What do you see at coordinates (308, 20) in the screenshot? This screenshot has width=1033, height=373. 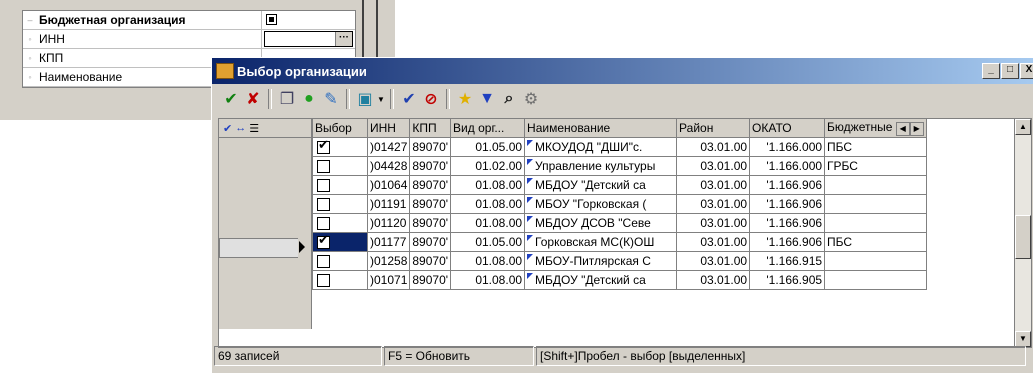 I see `prop-value-budget-org` at bounding box center [308, 20].